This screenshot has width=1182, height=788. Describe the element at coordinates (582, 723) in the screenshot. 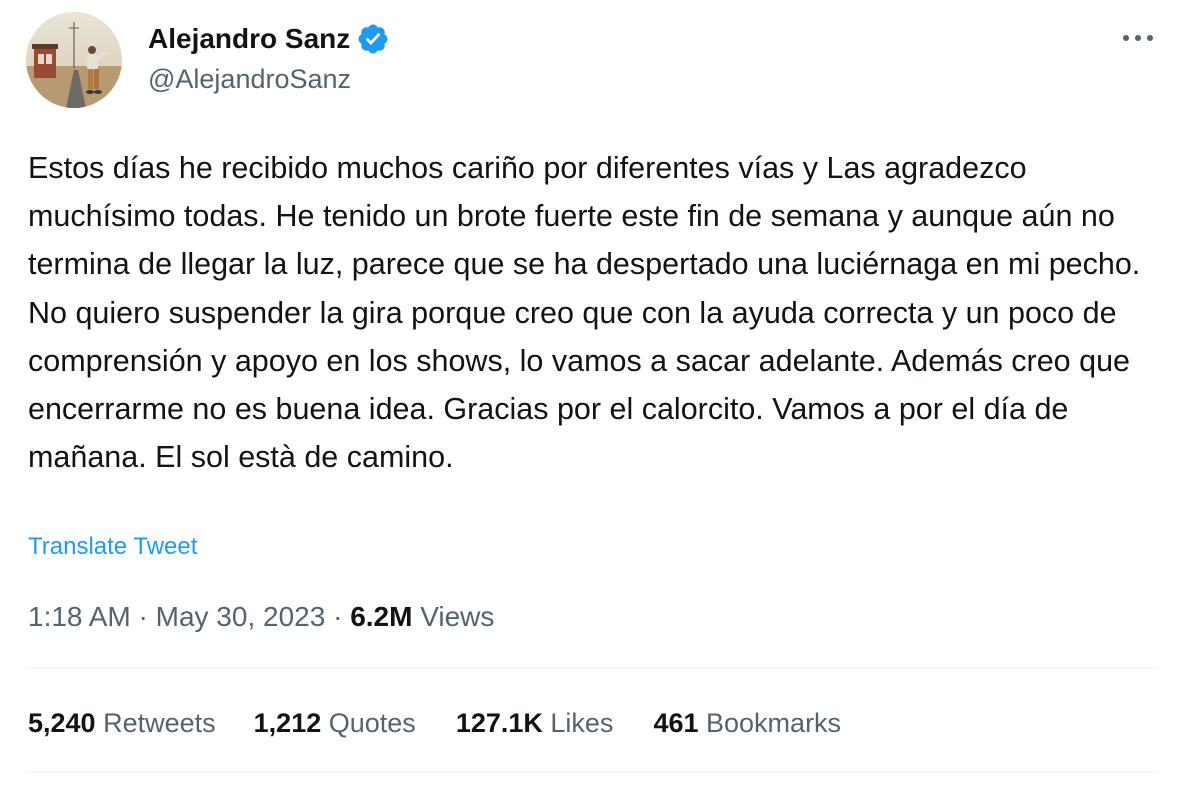

I see `likes-label: Likes` at that location.